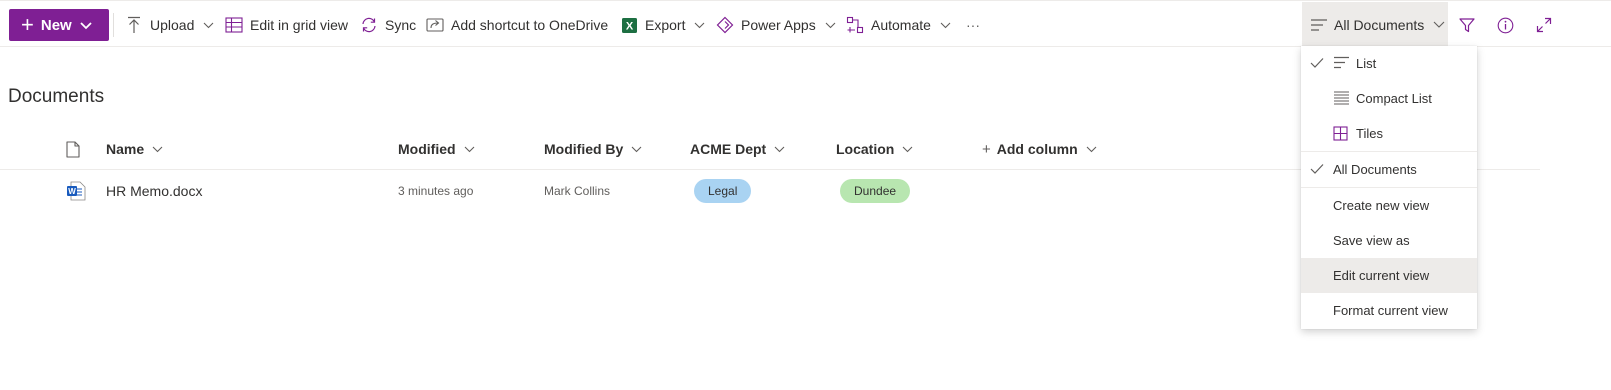 The image size is (1611, 390). I want to click on document-icon, so click(73, 149).